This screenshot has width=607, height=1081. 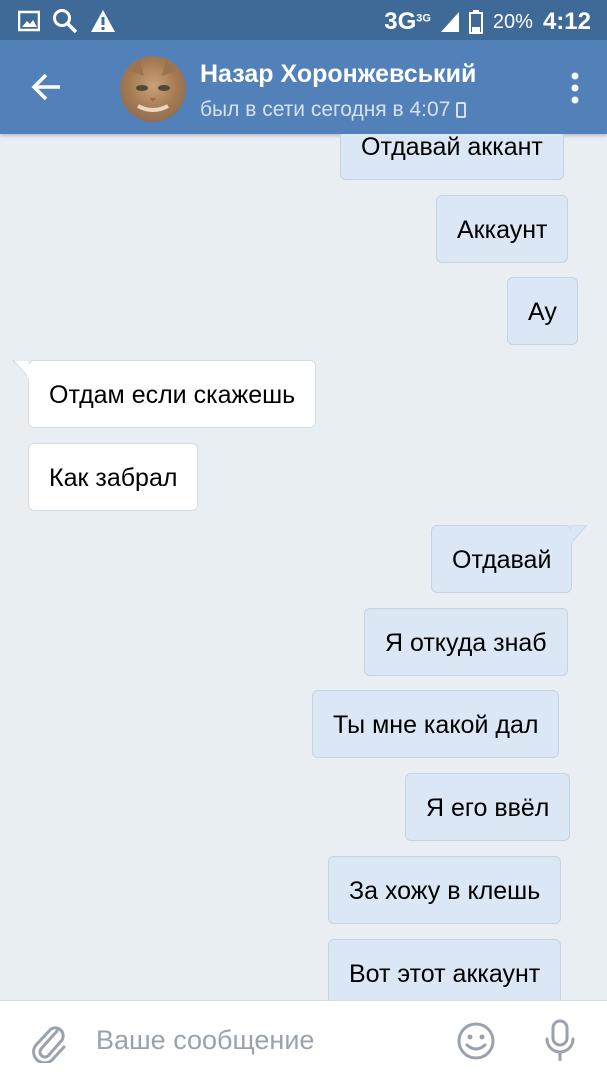 I want to click on message-outgoing: Ау, so click(x=542, y=311).